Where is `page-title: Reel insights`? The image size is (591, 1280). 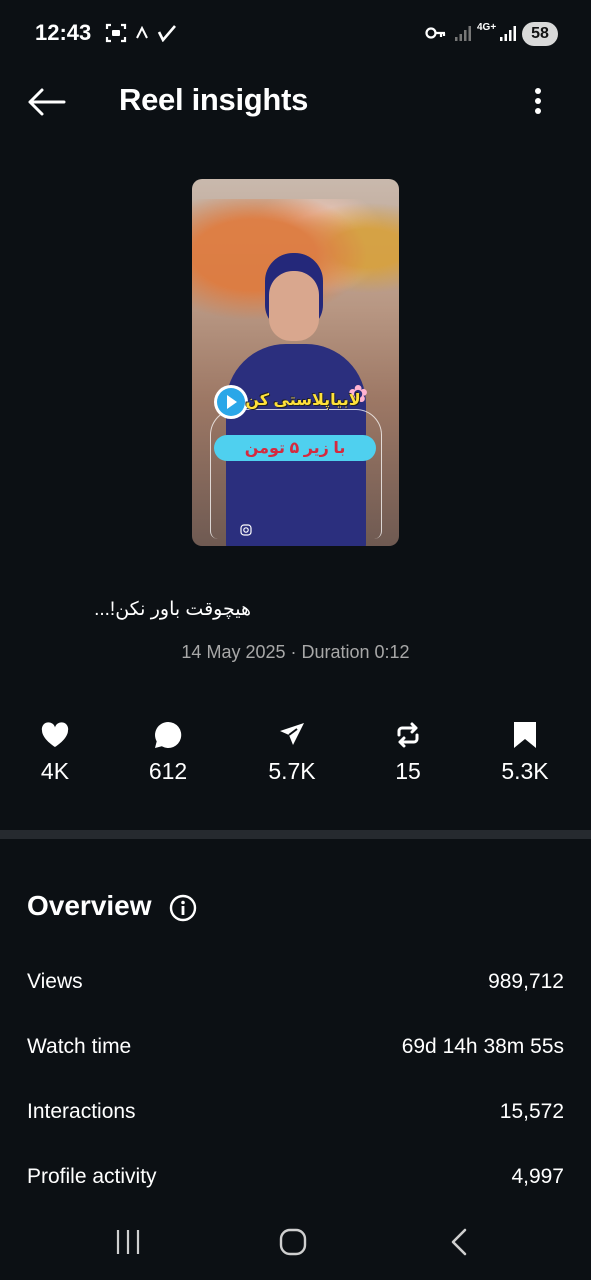 page-title: Reel insights is located at coordinates (214, 99).